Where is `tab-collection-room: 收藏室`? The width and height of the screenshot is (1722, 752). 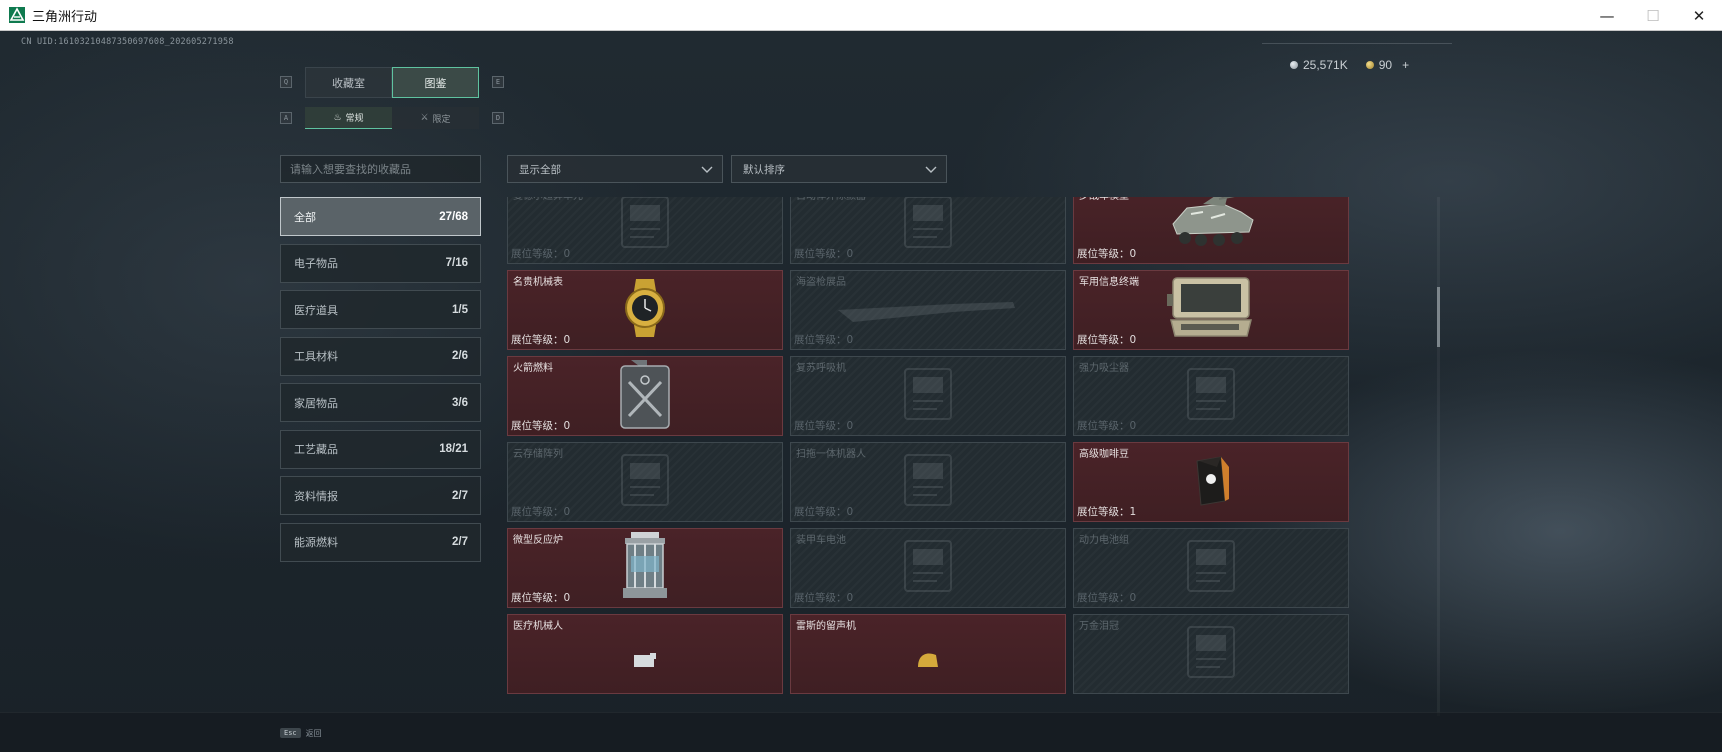 tab-collection-room: 收藏室 is located at coordinates (348, 82).